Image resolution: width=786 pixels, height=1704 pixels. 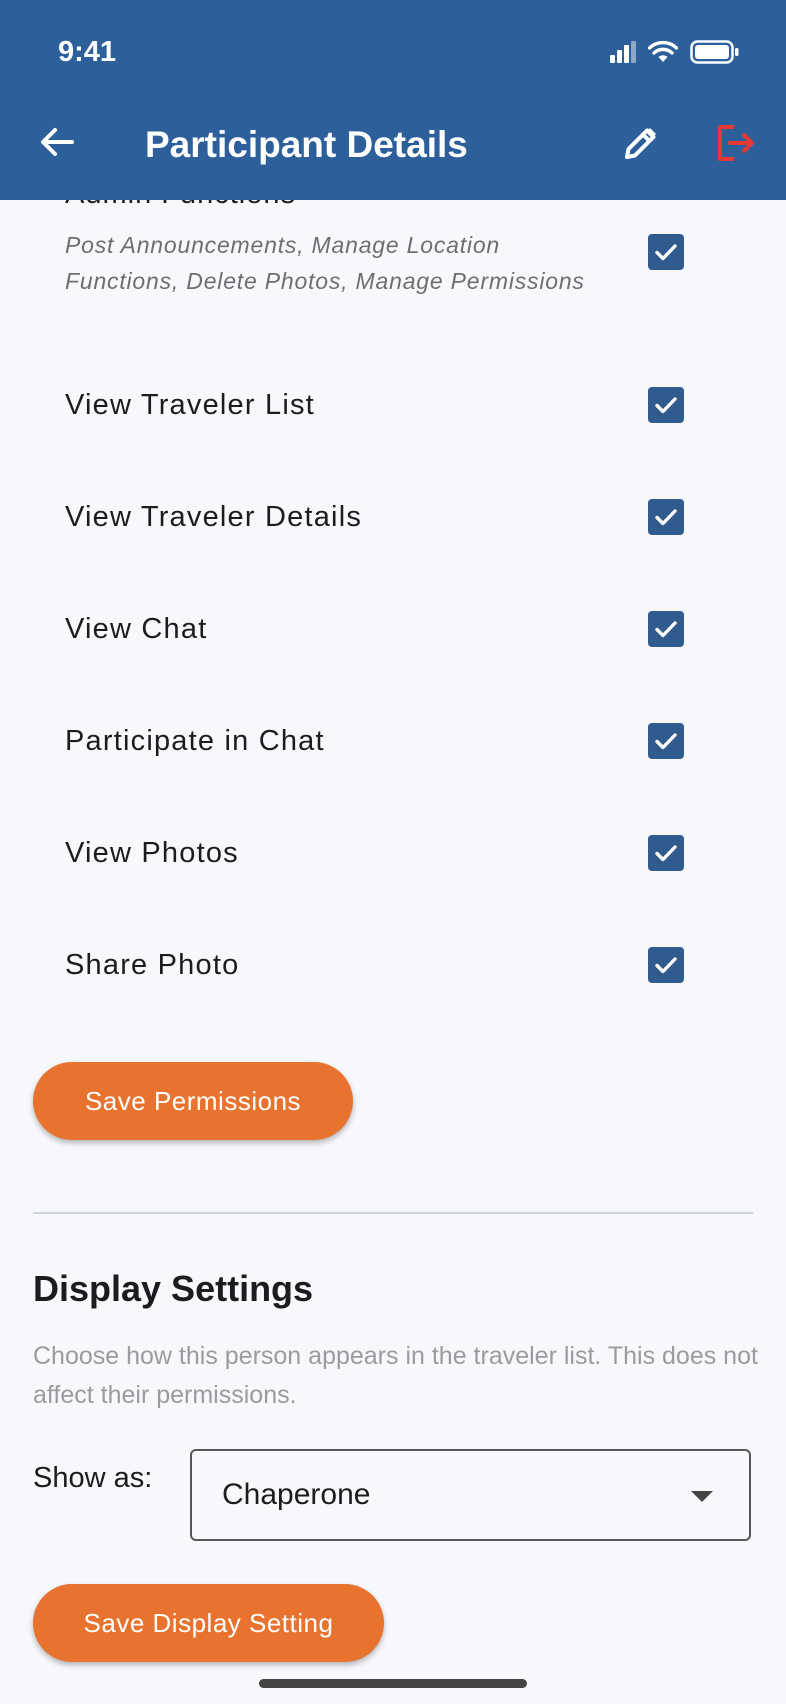 What do you see at coordinates (306, 144) in the screenshot?
I see `page-title: Participant Details` at bounding box center [306, 144].